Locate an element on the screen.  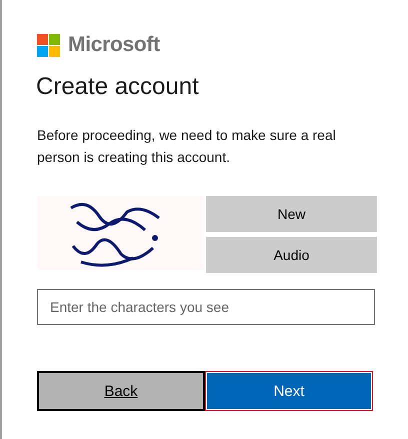
logo-text: Microsoft is located at coordinates (114, 45).